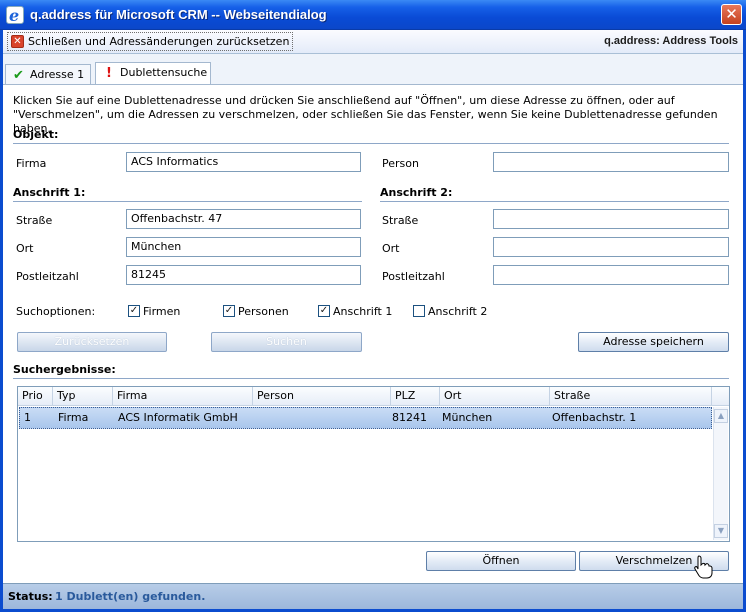 This screenshot has width=746, height=612. I want to click on ie-icon: e, so click(15, 15).